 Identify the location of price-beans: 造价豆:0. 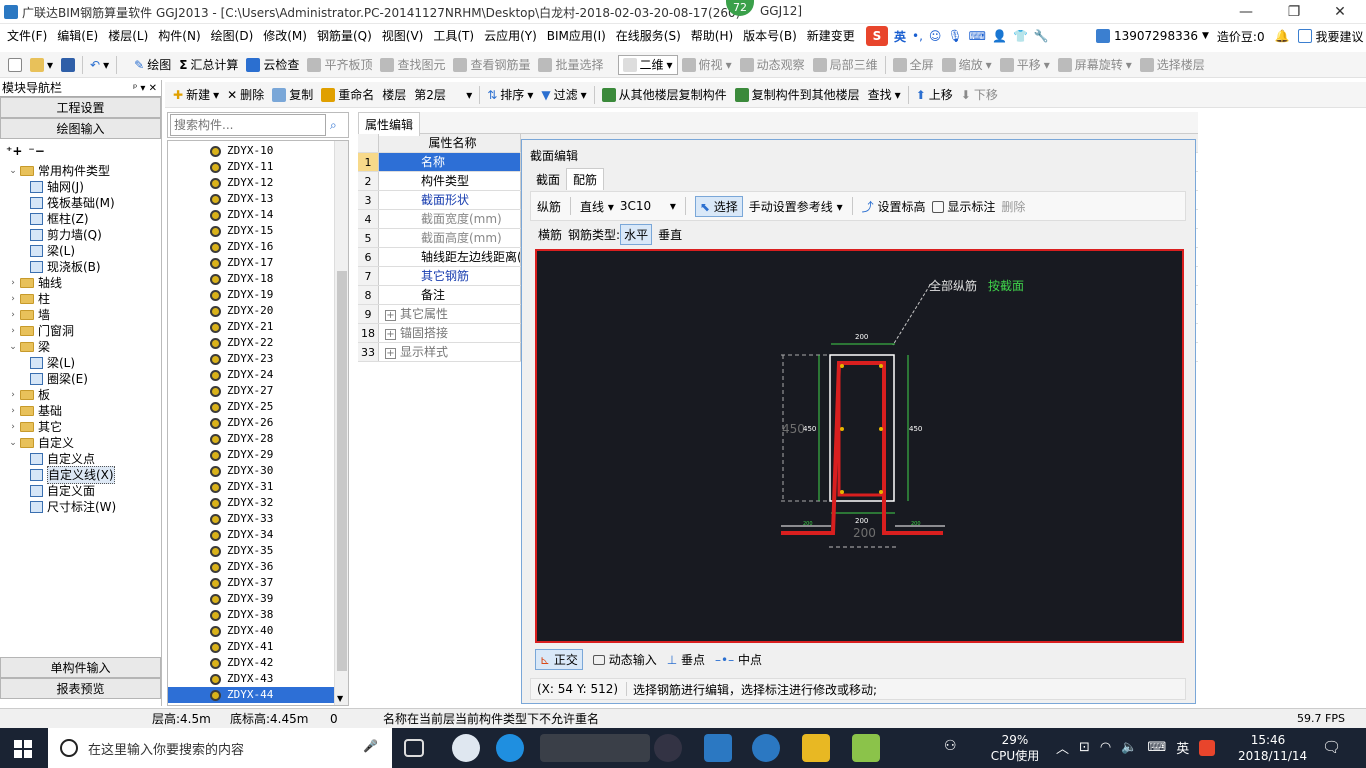
(1241, 36).